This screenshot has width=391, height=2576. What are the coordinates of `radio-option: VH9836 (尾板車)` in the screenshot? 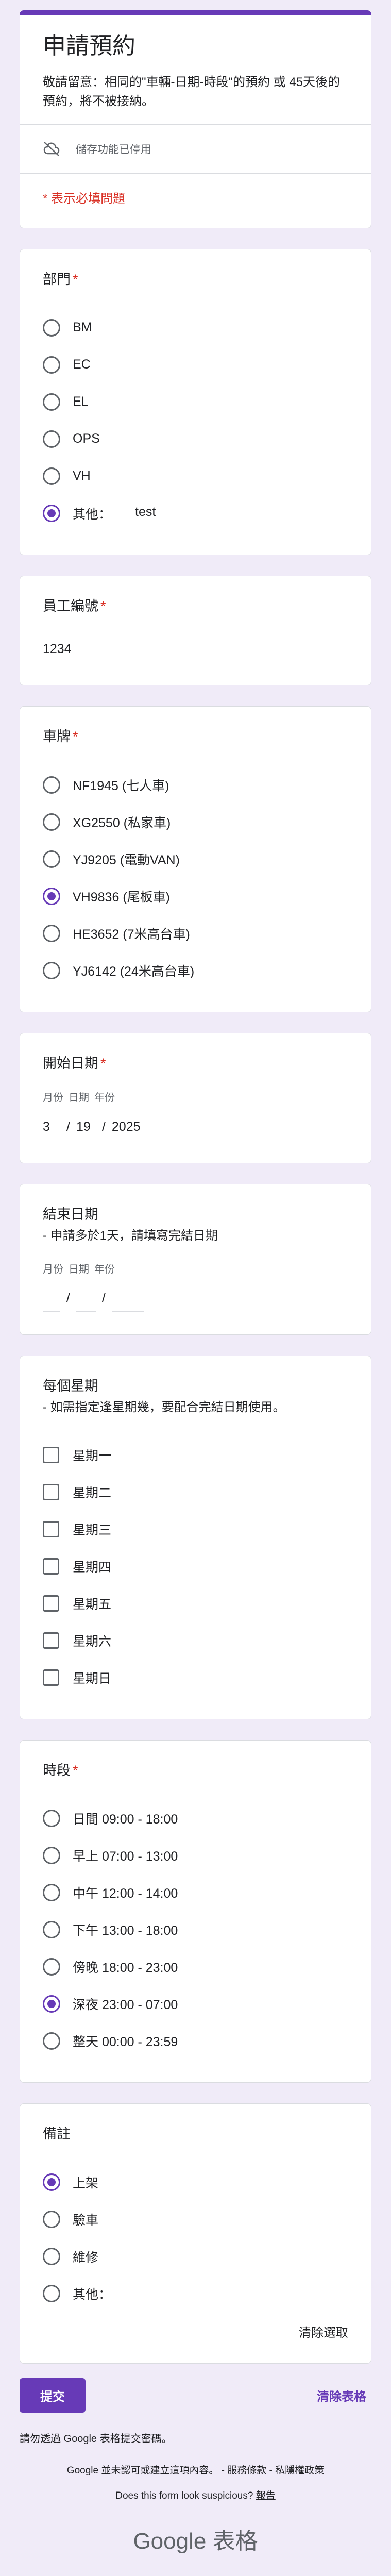 It's located at (195, 896).